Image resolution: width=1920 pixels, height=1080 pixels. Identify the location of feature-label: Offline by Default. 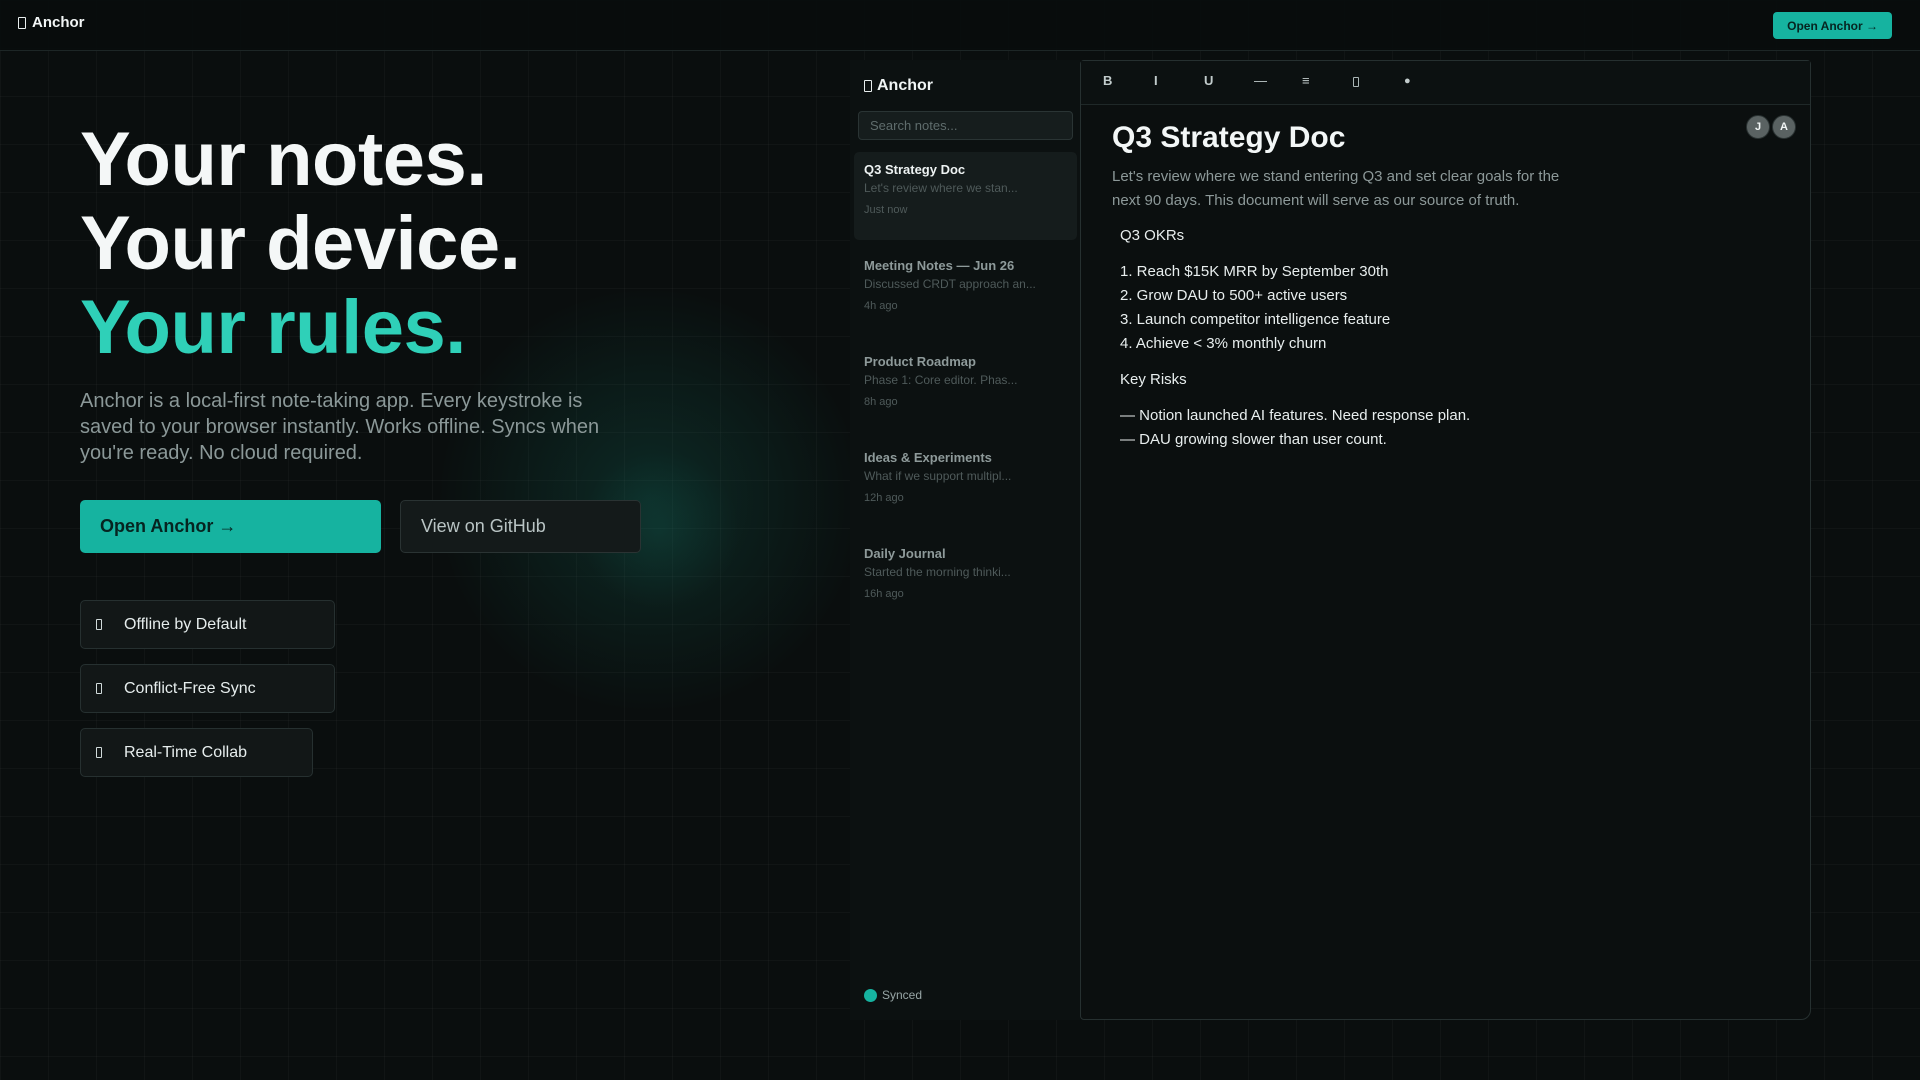
(185, 624).